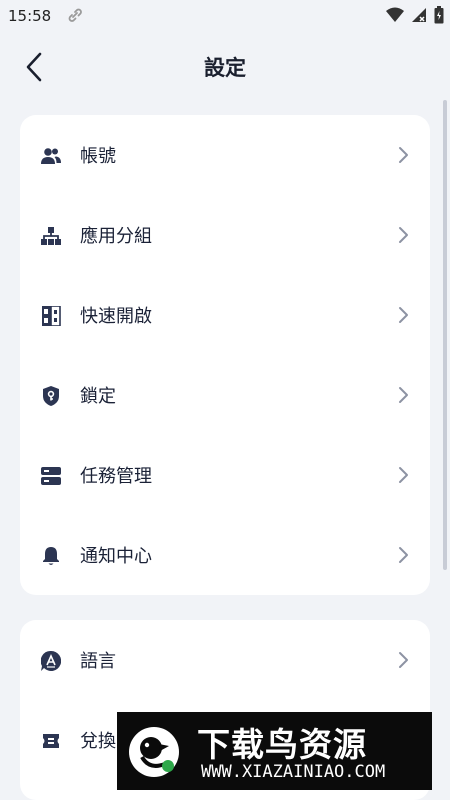 The width and height of the screenshot is (450, 800). Describe the element at coordinates (51, 661) in the screenshot. I see `language-icon` at that location.